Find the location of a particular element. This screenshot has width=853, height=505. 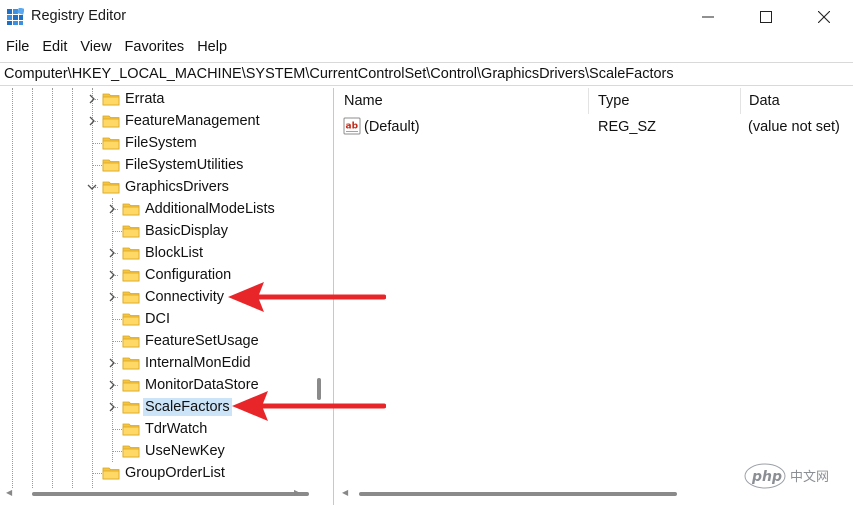

tree-item: BasicDisplay is located at coordinates (155, 231).